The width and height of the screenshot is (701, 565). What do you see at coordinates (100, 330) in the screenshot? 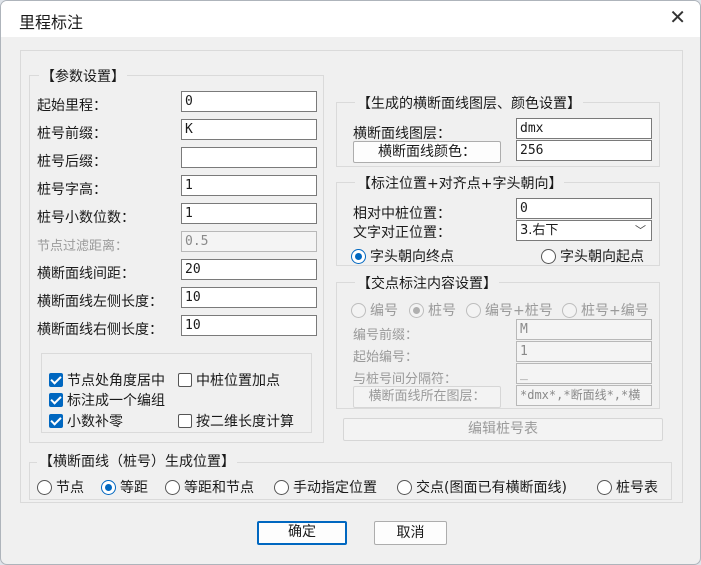
I see `right-length-label: 横断面线右侧长度：` at bounding box center [100, 330].